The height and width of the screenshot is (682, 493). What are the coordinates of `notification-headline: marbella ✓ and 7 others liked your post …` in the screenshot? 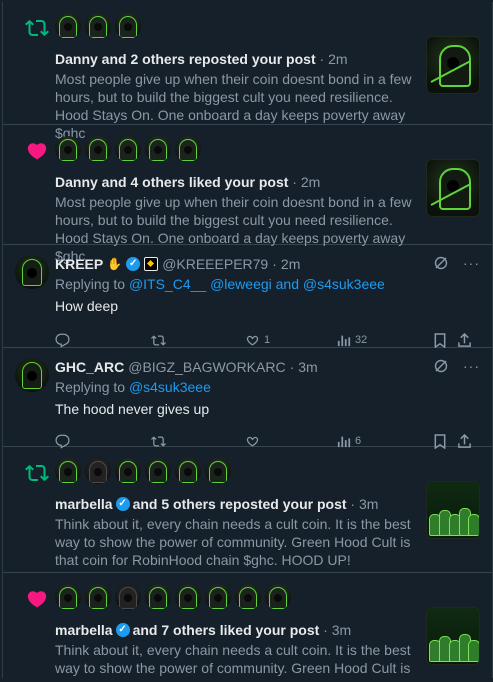 It's located at (267, 630).